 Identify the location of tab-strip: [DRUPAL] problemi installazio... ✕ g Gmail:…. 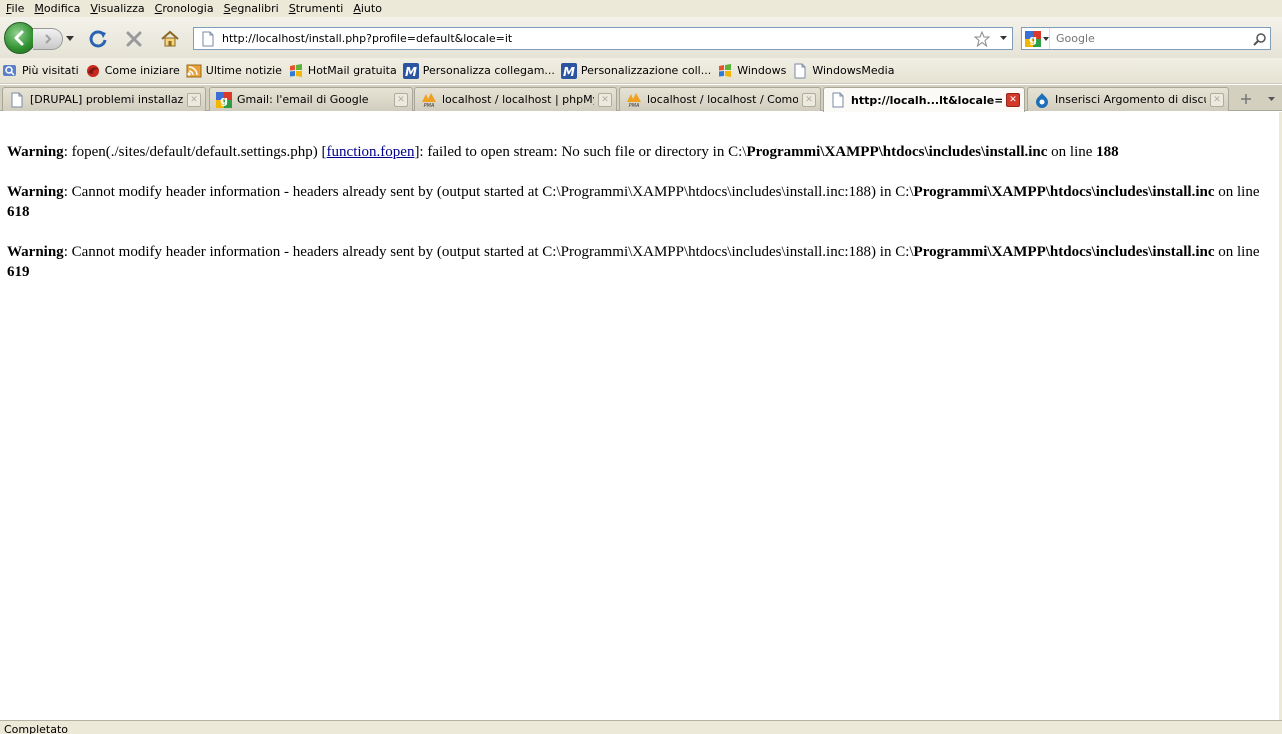
(641, 98).